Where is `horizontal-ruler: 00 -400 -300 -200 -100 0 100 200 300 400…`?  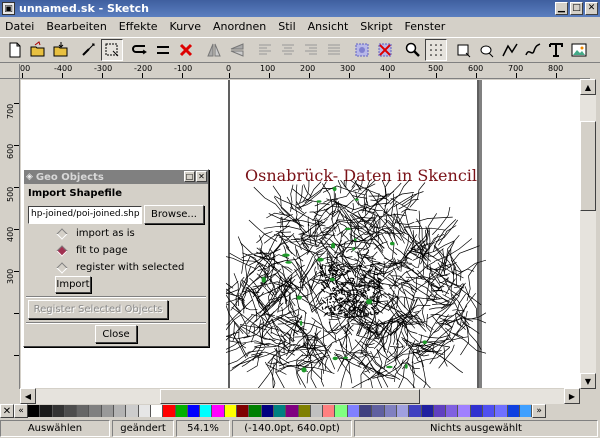 horizontal-ruler: 00 -400 -300 -200 -100 0 100 200 300 400… is located at coordinates (305, 71).